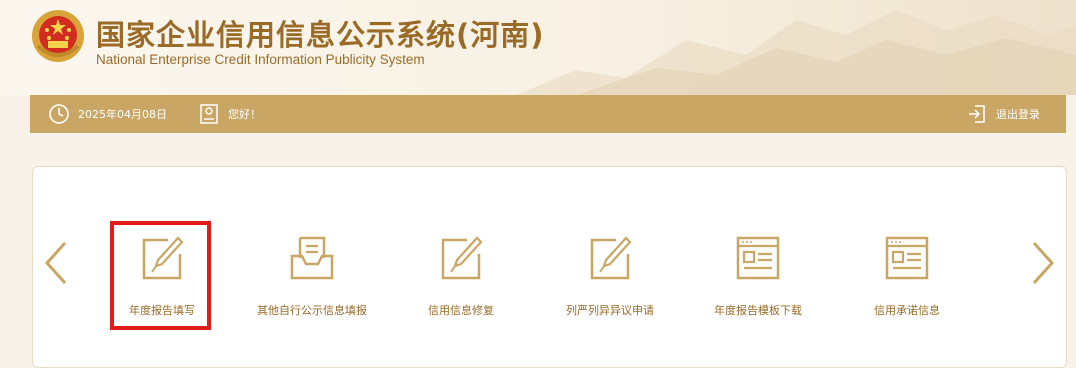 The image size is (1076, 368). I want to click on service-label: 信用承诺信息, so click(907, 310).